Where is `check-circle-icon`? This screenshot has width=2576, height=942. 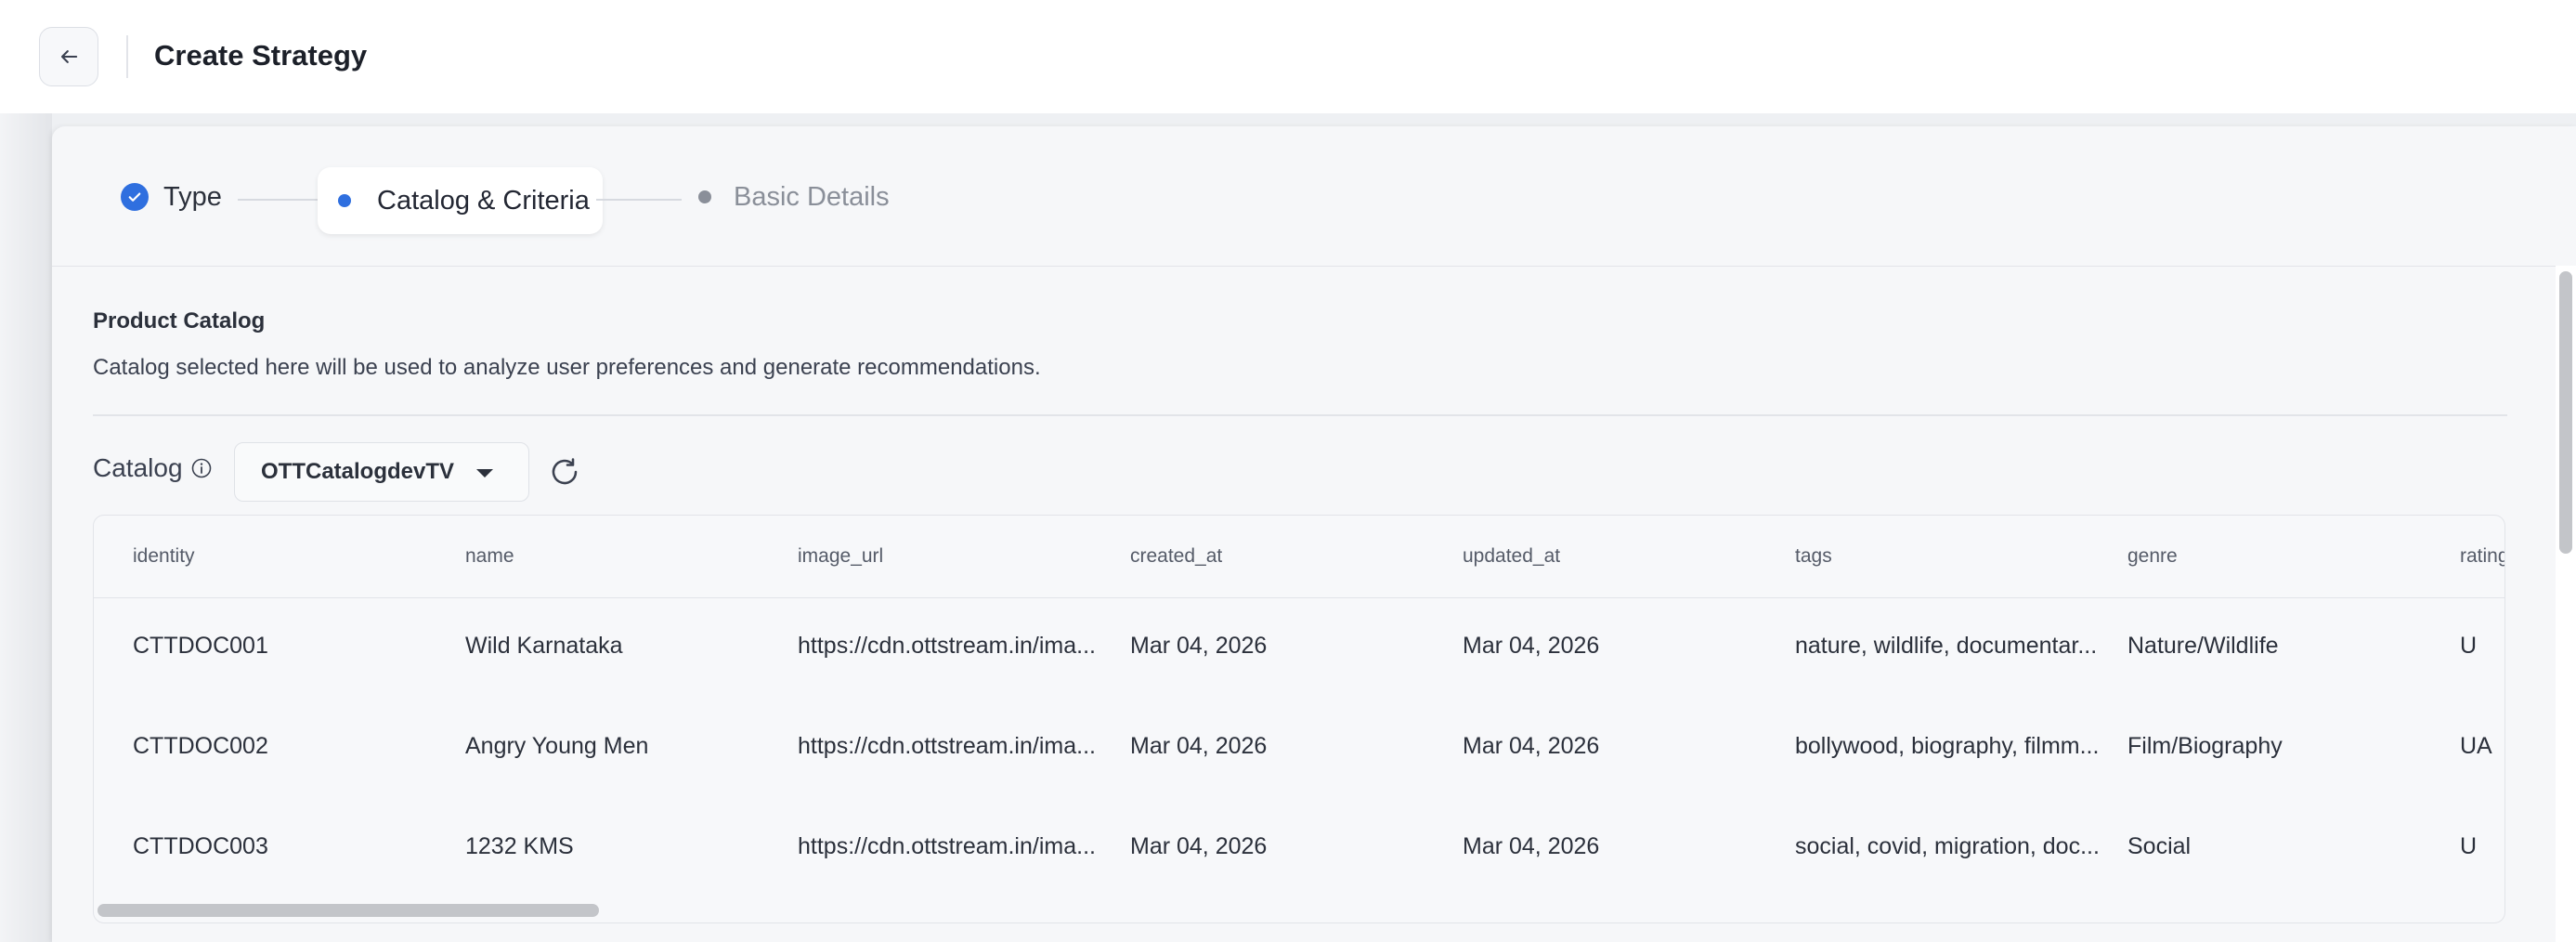 check-circle-icon is located at coordinates (135, 197).